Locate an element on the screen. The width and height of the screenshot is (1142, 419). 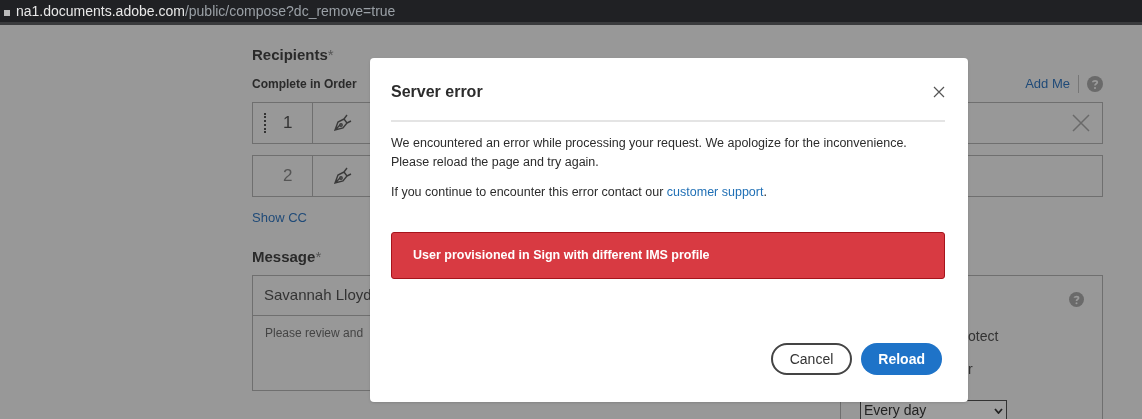
options-text: r is located at coordinates (970, 369).